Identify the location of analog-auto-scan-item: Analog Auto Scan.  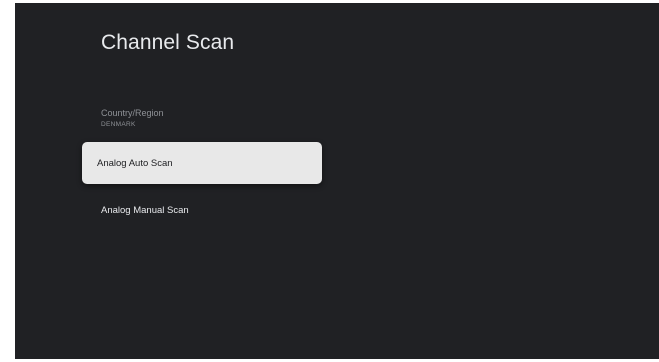
(202, 163).